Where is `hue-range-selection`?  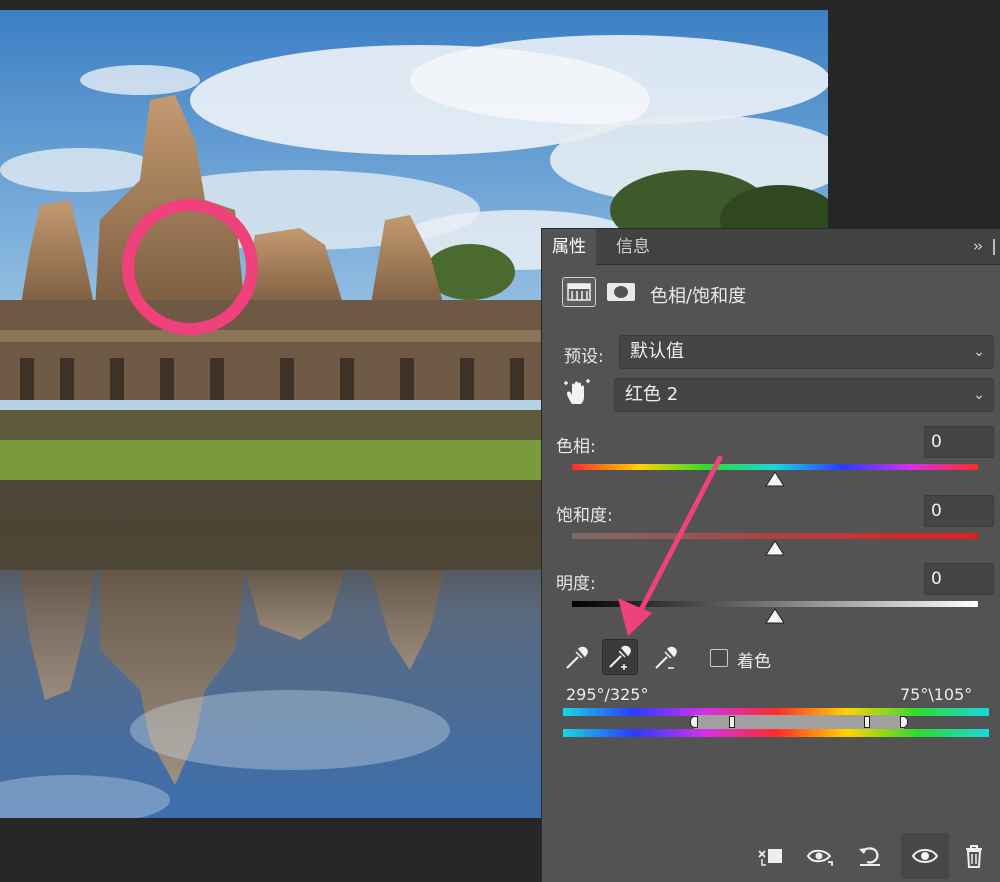 hue-range-selection is located at coordinates (799, 722).